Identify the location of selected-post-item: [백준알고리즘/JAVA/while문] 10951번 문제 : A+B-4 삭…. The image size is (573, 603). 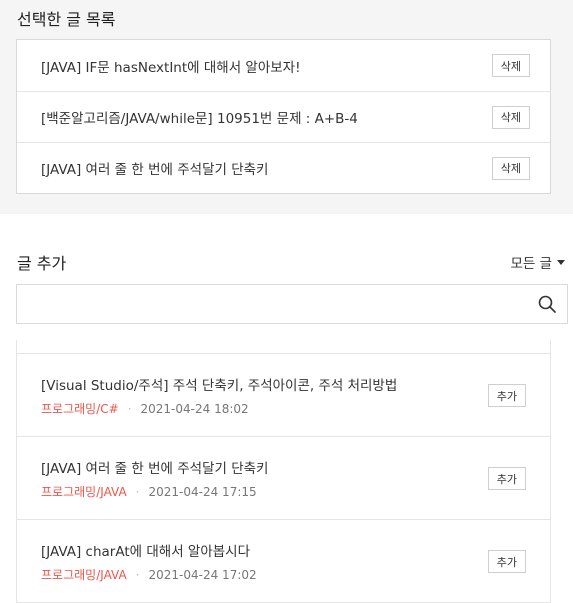
(283, 116).